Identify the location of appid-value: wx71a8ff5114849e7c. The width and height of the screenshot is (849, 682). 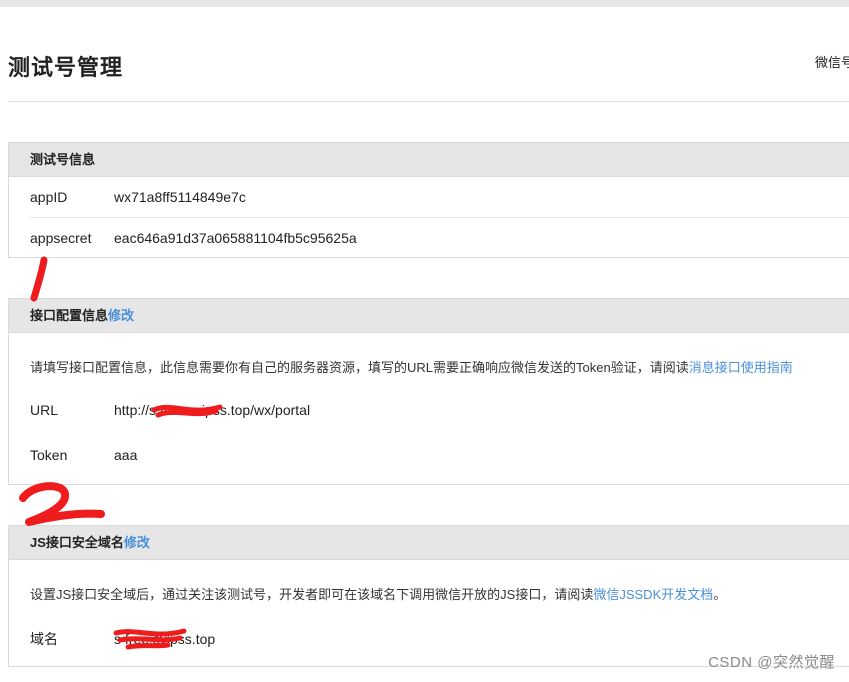
(180, 197).